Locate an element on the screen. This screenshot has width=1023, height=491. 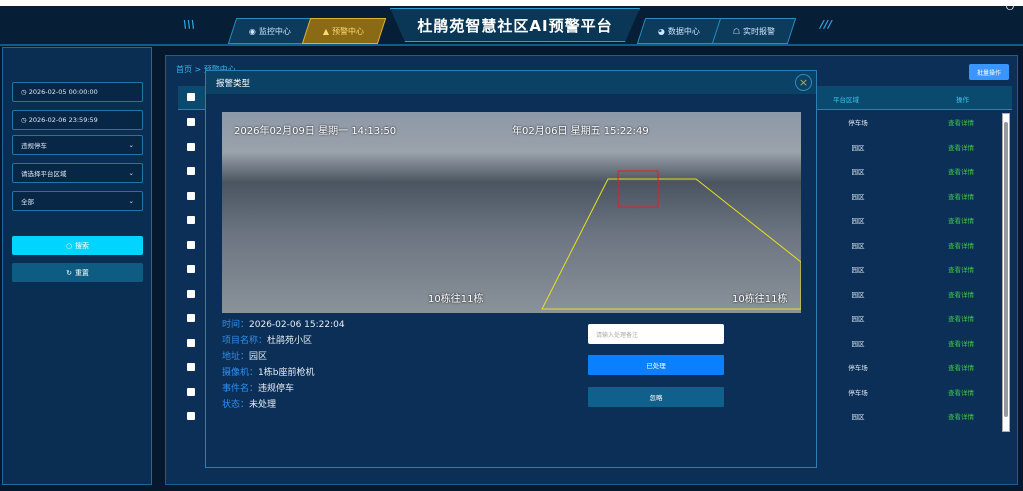
column-action: 操作 is located at coordinates (962, 100).